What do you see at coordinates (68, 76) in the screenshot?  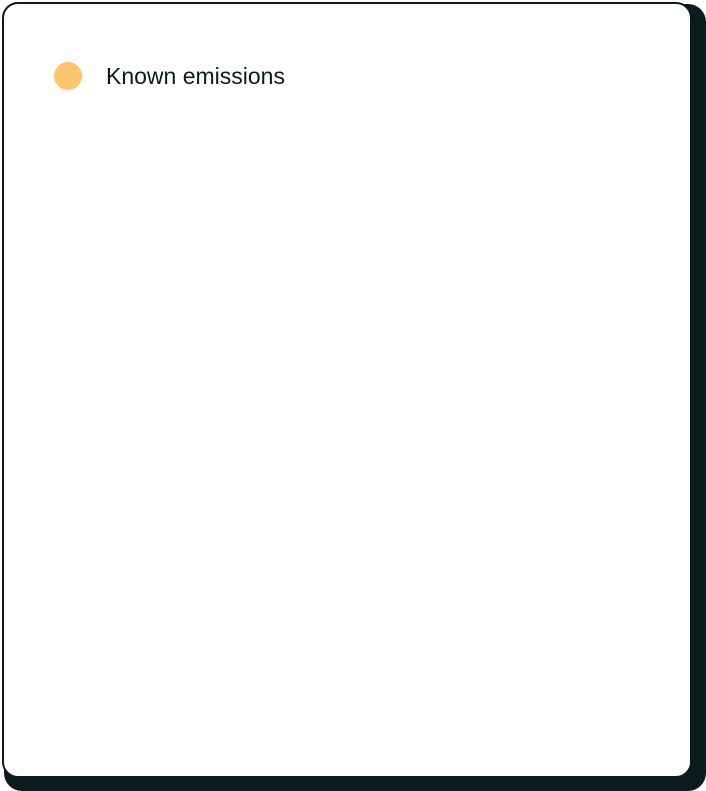 I see `legend-swatch-known-emissions` at bounding box center [68, 76].